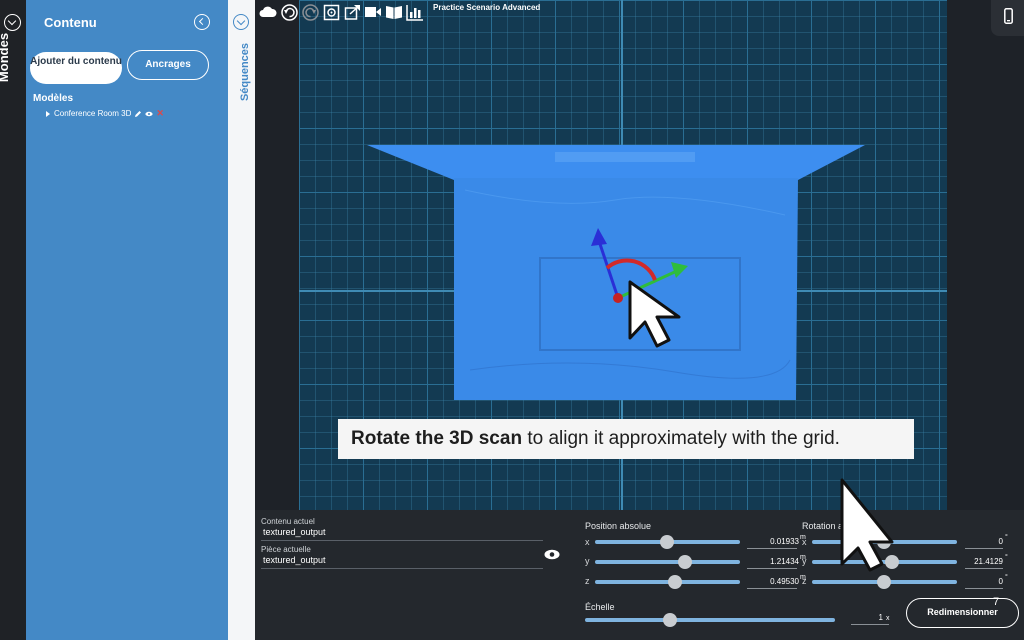 The height and width of the screenshot is (640, 1024). What do you see at coordinates (289, 12) in the screenshot?
I see `undo-icon` at bounding box center [289, 12].